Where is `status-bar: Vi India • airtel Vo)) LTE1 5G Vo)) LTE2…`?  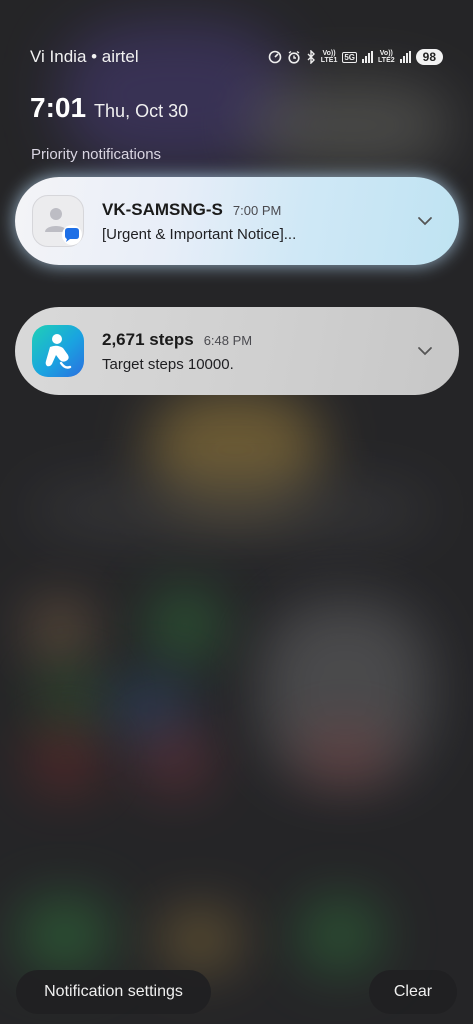
status-bar: Vi India • airtel Vo)) LTE1 5G Vo)) LTE2… is located at coordinates (236, 57).